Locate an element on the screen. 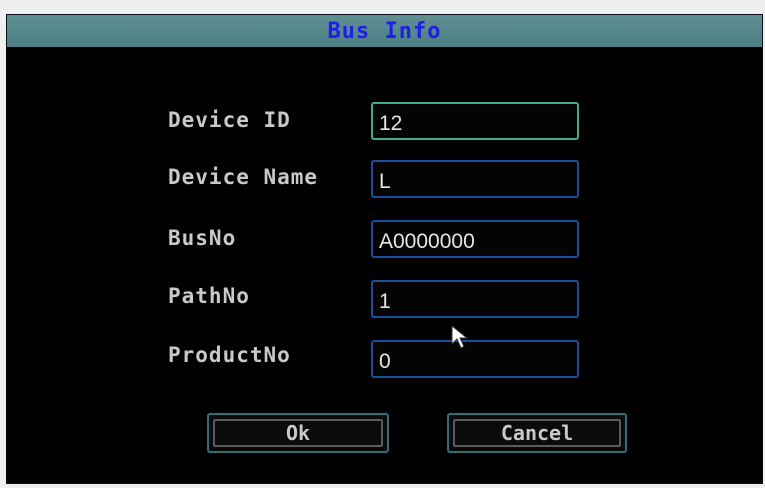 This screenshot has height=488, width=765. device-id-input: 12 is located at coordinates (475, 121).